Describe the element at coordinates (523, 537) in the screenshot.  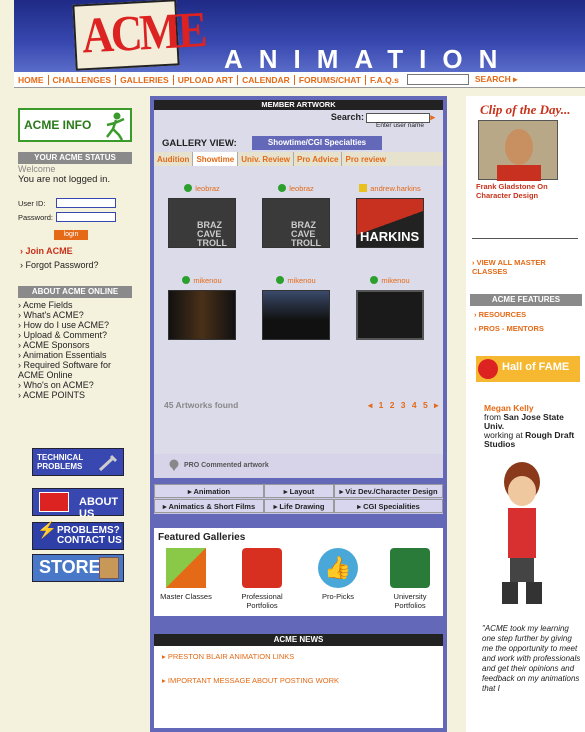
I see `member-character-illustration` at that location.